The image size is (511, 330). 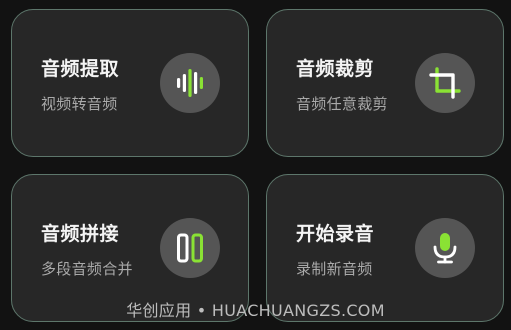 I want to click on sound-wave-icon, so click(x=190, y=83).